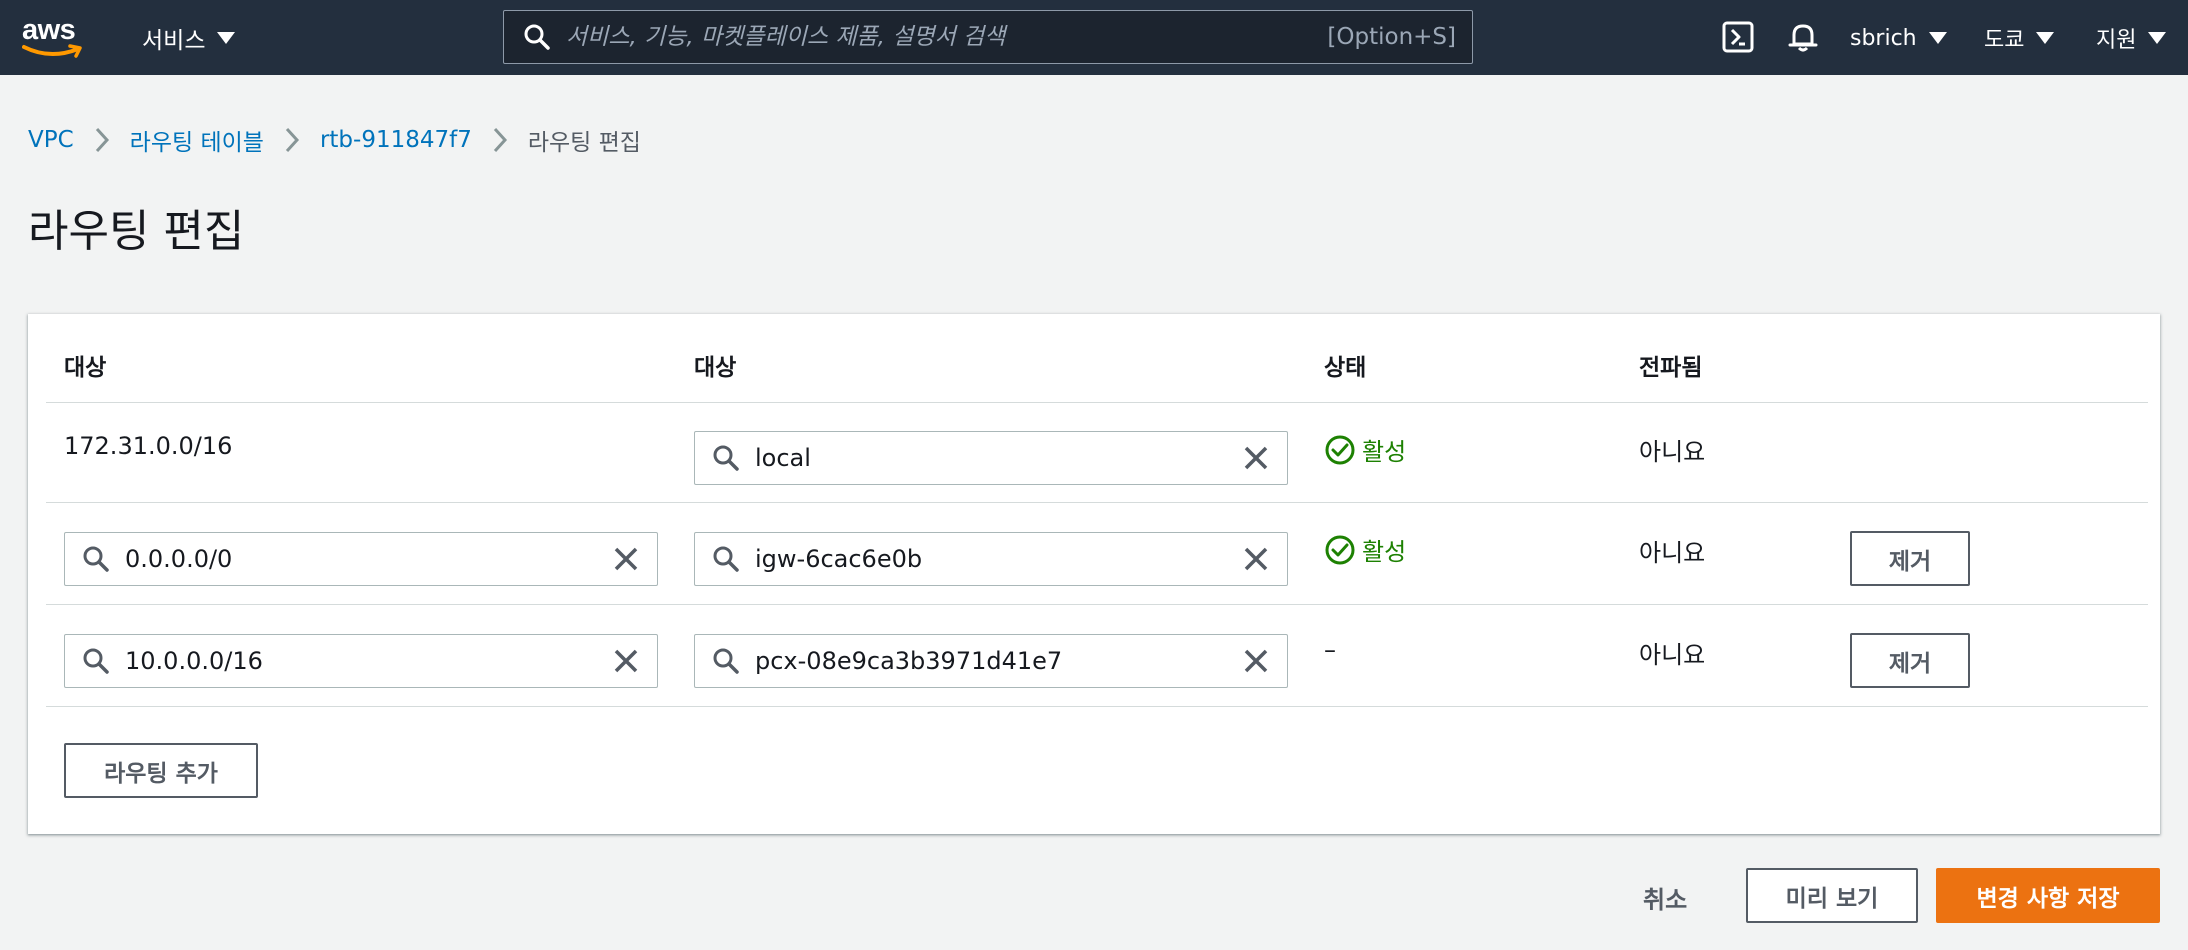  Describe the element at coordinates (174, 41) in the screenshot. I see `services-label: 서비스` at that location.